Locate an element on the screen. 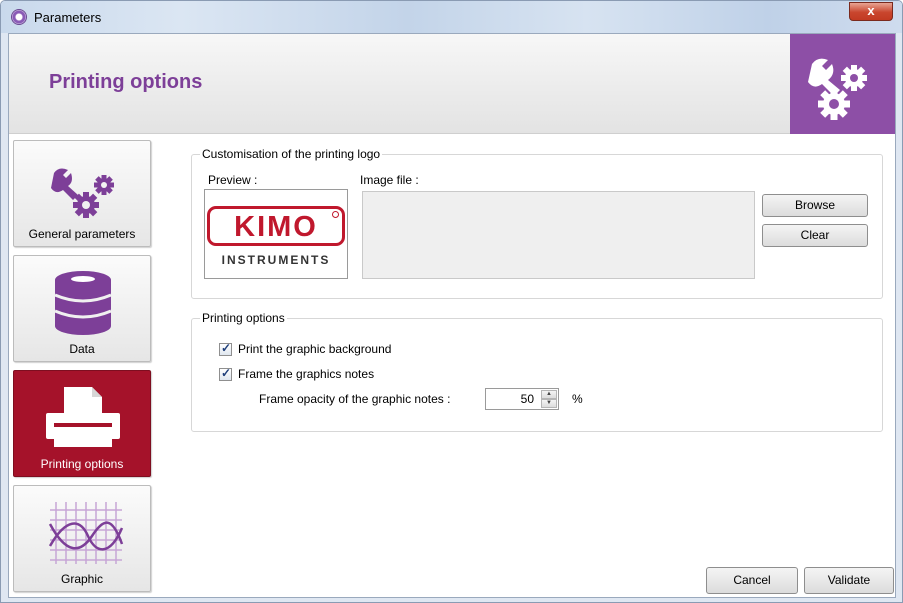  title-bar: Parameters x is located at coordinates (451, 17).